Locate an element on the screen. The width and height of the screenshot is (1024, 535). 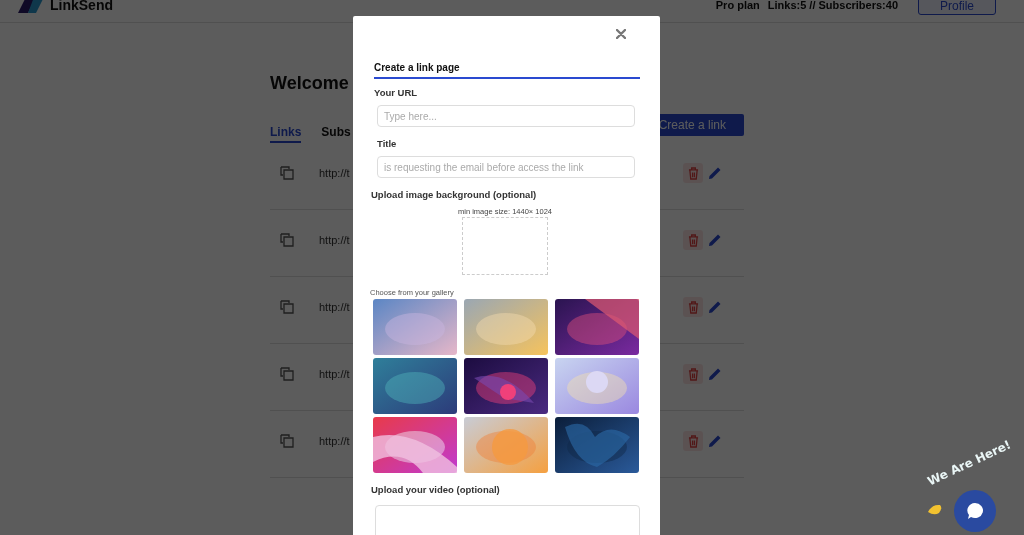
video-upload-area is located at coordinates (507, 520).